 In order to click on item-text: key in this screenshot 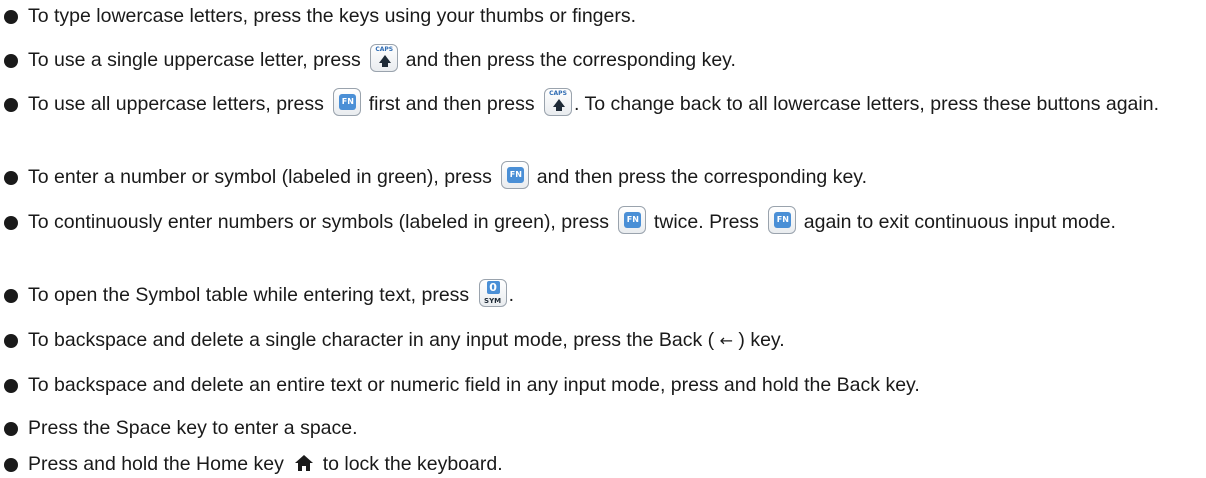, I will do `click(268, 464)`.